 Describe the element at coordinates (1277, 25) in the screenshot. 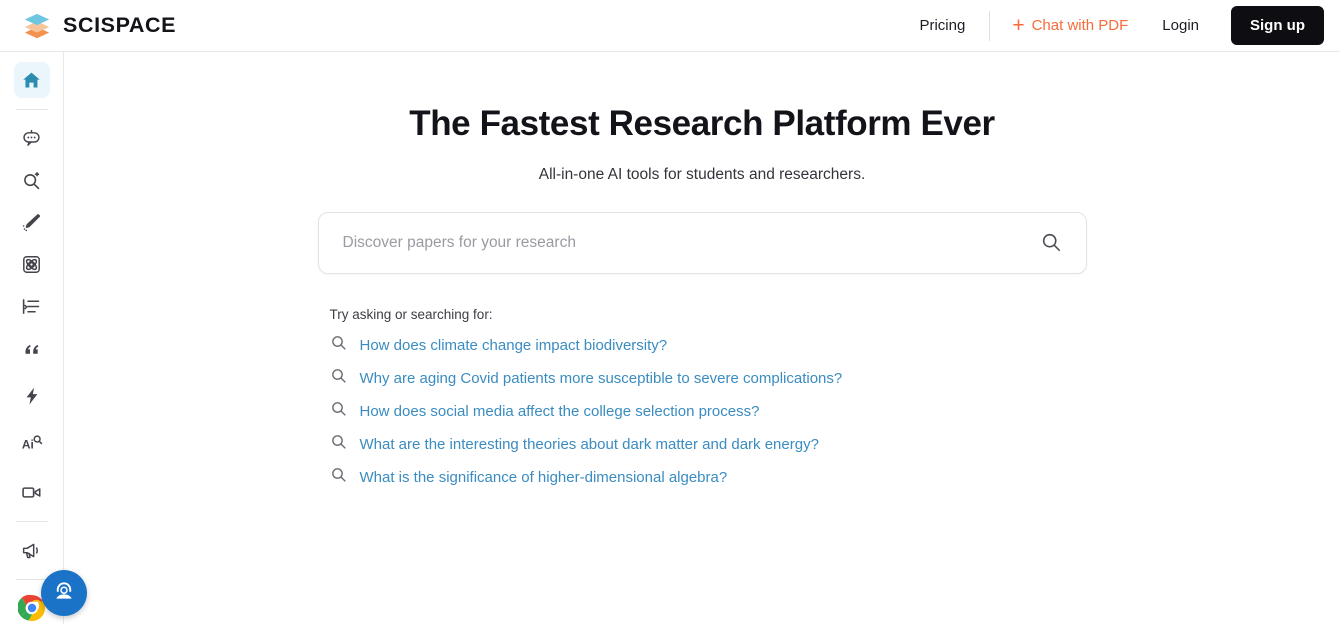

I see `signup-button: Sign up` at that location.